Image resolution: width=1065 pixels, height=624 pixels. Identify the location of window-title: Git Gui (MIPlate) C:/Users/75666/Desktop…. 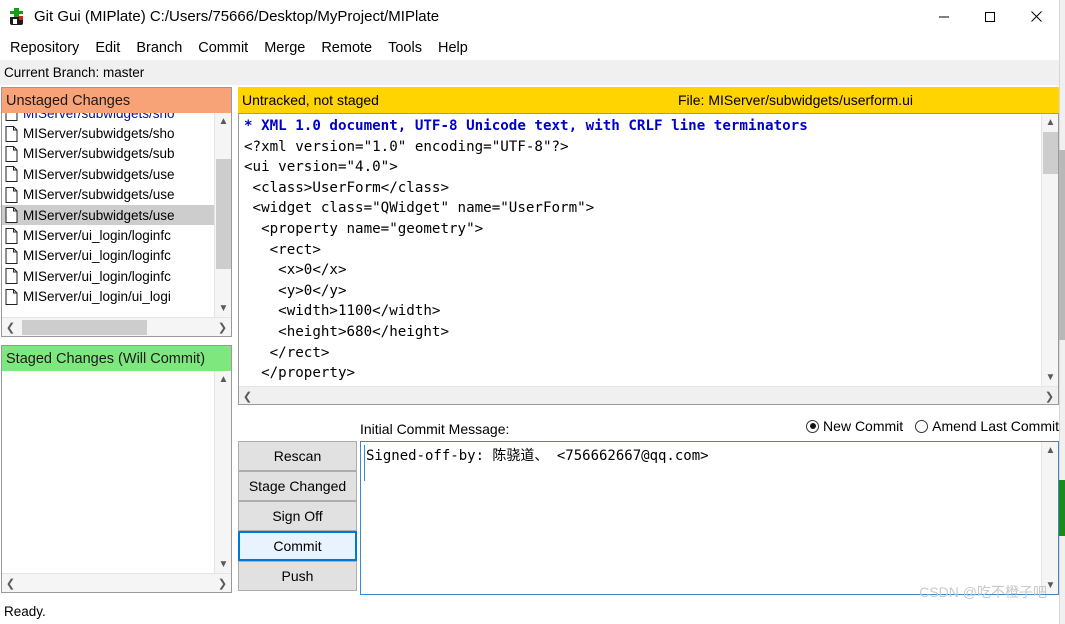
(237, 16).